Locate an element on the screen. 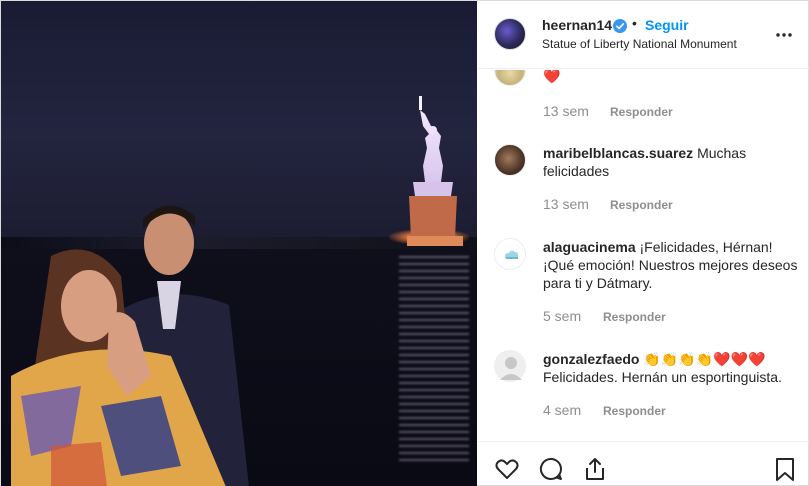  follow-button: Seguir is located at coordinates (667, 25).